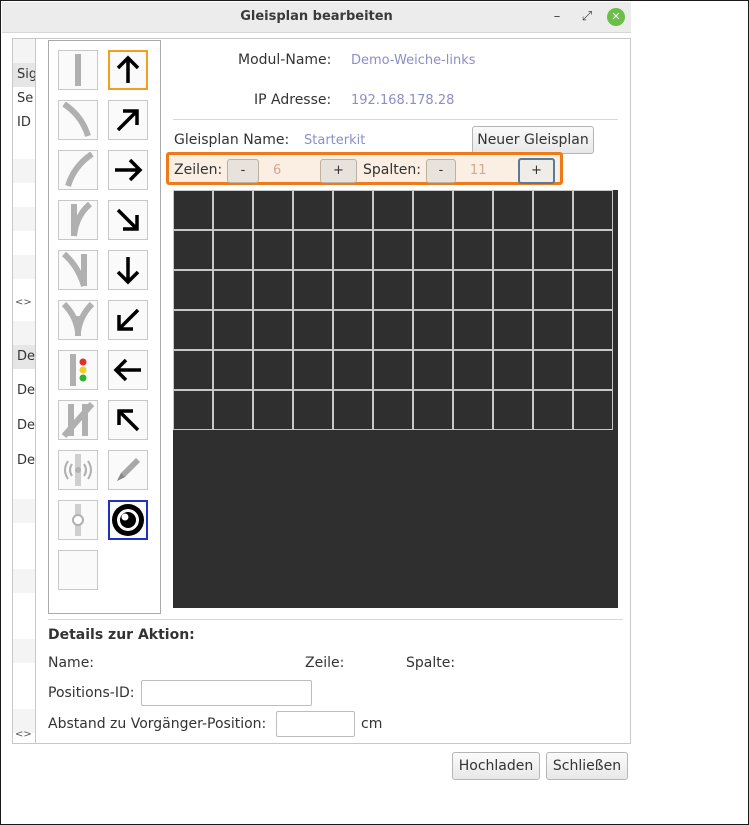 The width and height of the screenshot is (749, 825). What do you see at coordinates (128, 420) in the screenshot?
I see `arrow-up-left-icon` at bounding box center [128, 420].